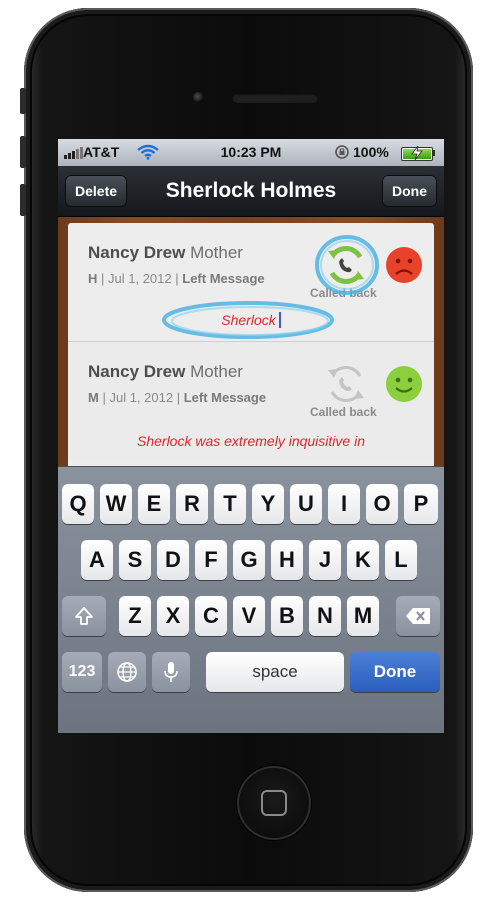  What do you see at coordinates (417, 153) in the screenshot?
I see `charging-bolt-icon` at bounding box center [417, 153].